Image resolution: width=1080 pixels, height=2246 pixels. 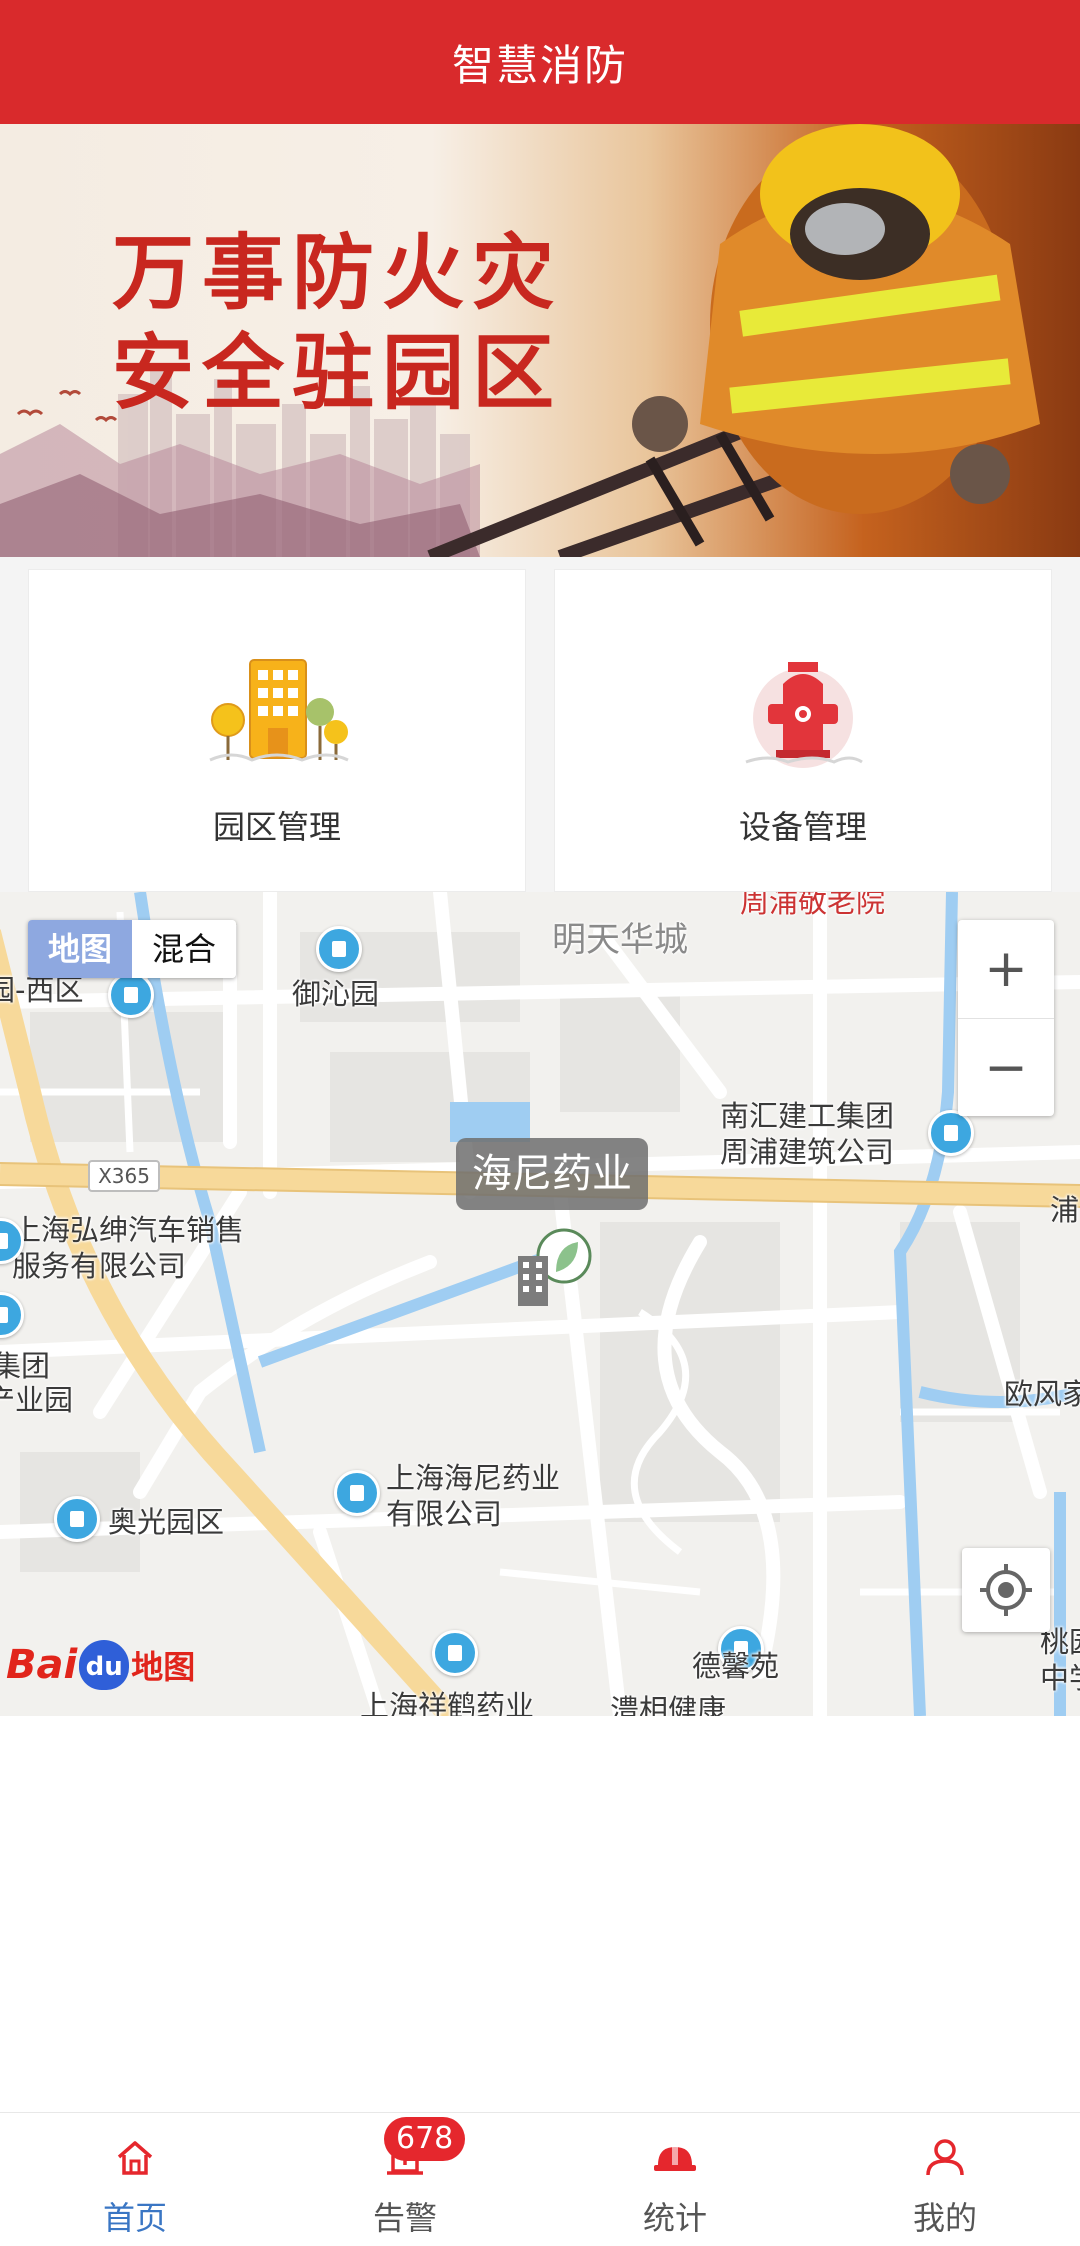 I want to click on page-title: 智慧消防, so click(x=539, y=65).